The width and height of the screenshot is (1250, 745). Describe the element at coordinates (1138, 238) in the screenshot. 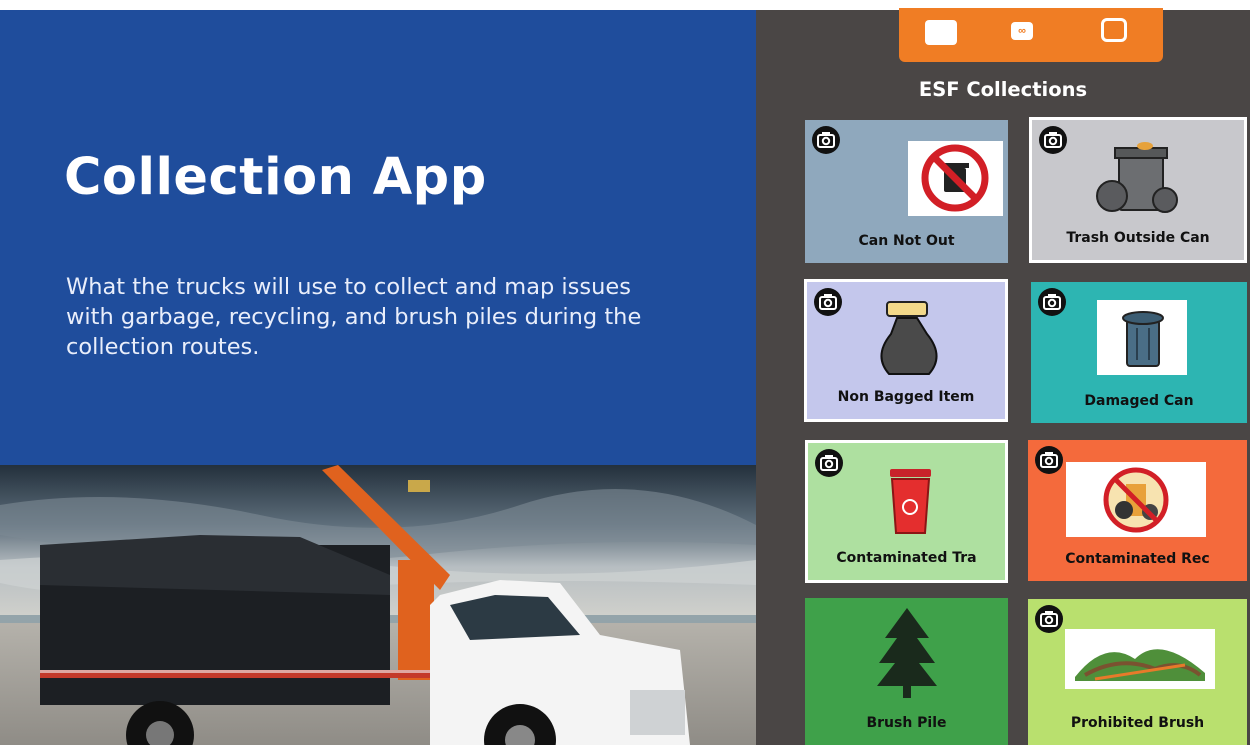

I see `tile-label: Trash Outside Can` at that location.